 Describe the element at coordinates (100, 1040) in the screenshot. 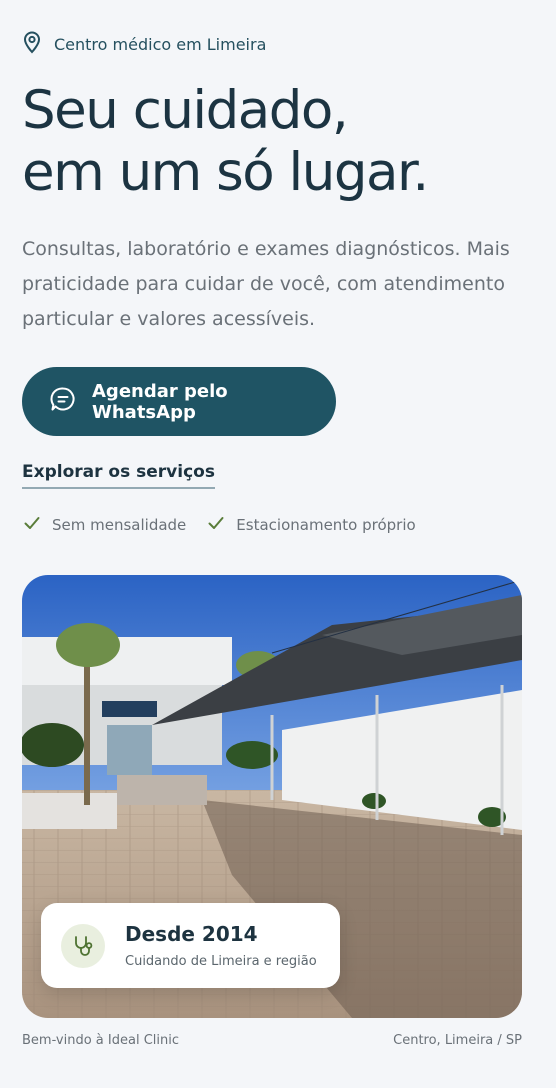

I see `caption-welcome: Bem-vindo à Ideal Clinic` at that location.